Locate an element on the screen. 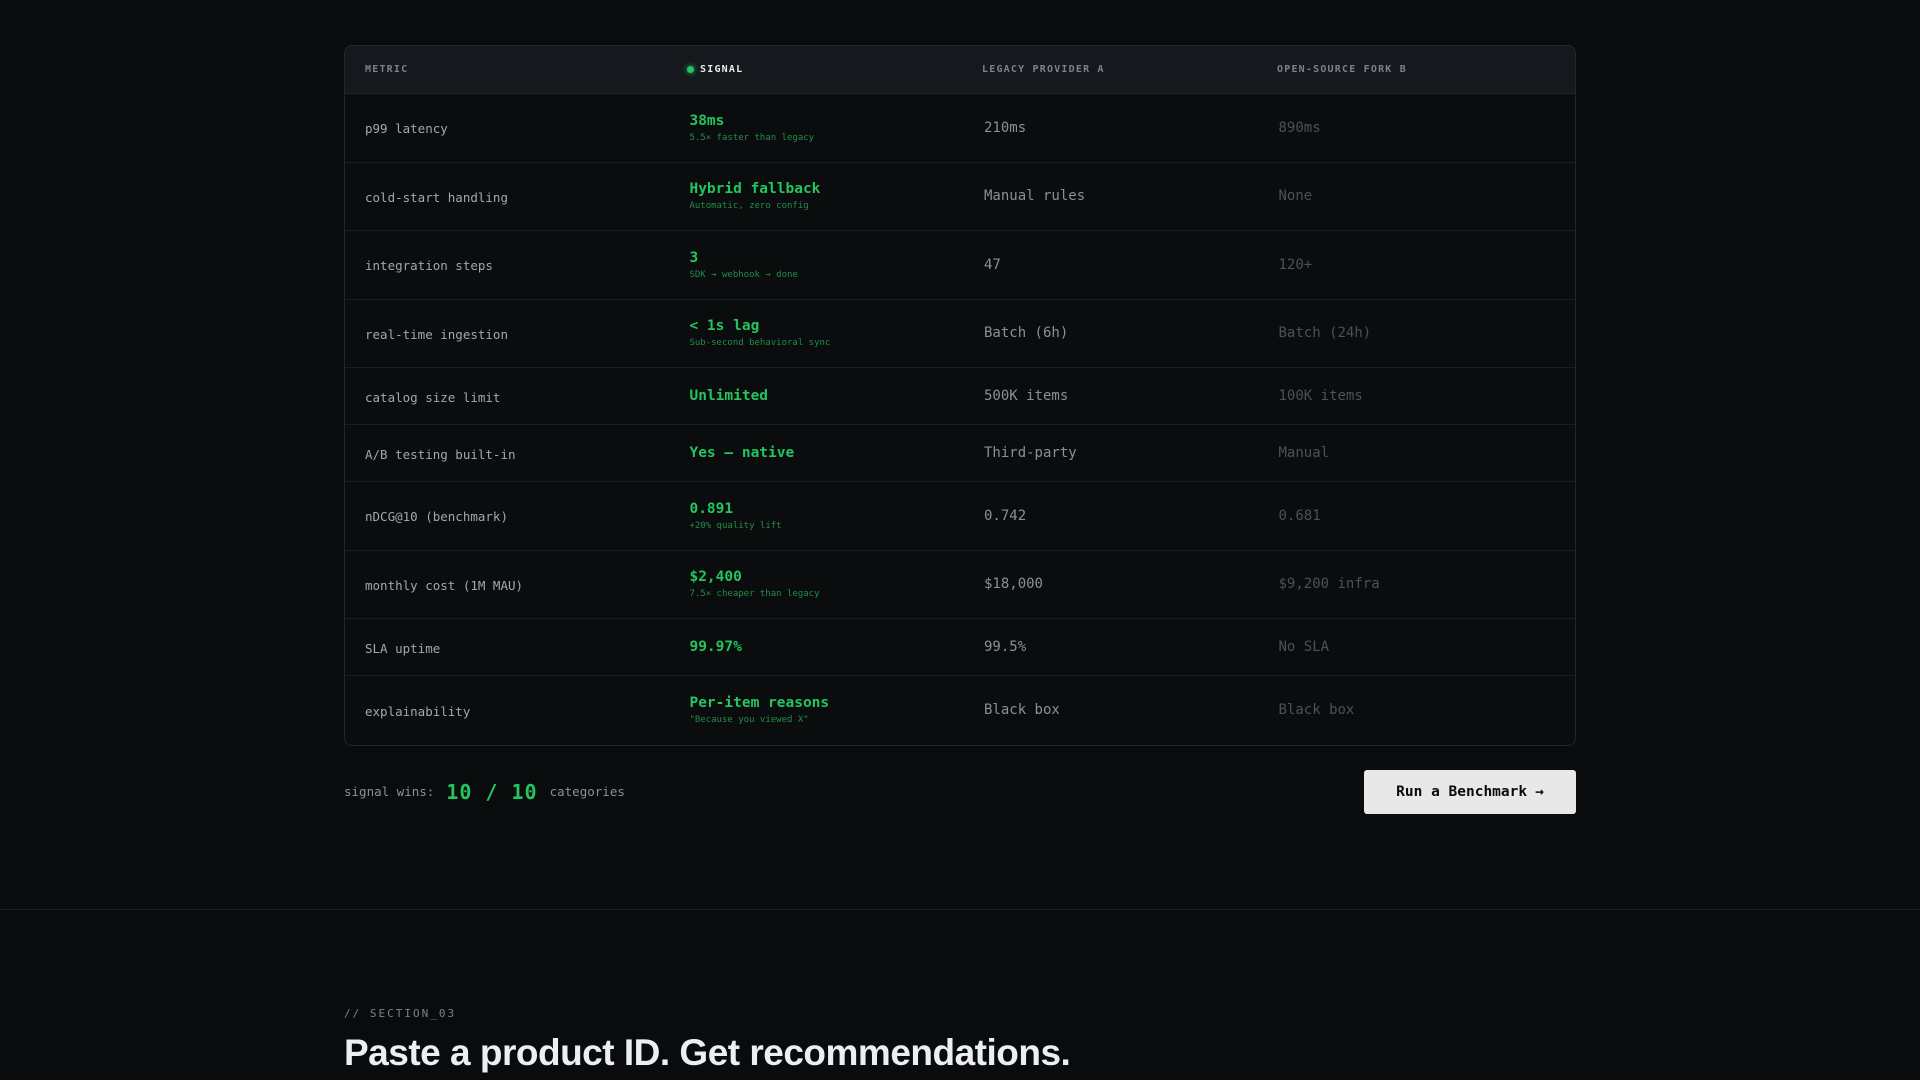 This screenshot has height=1080, width=1920. arrow-right-icon: → is located at coordinates (1539, 791).